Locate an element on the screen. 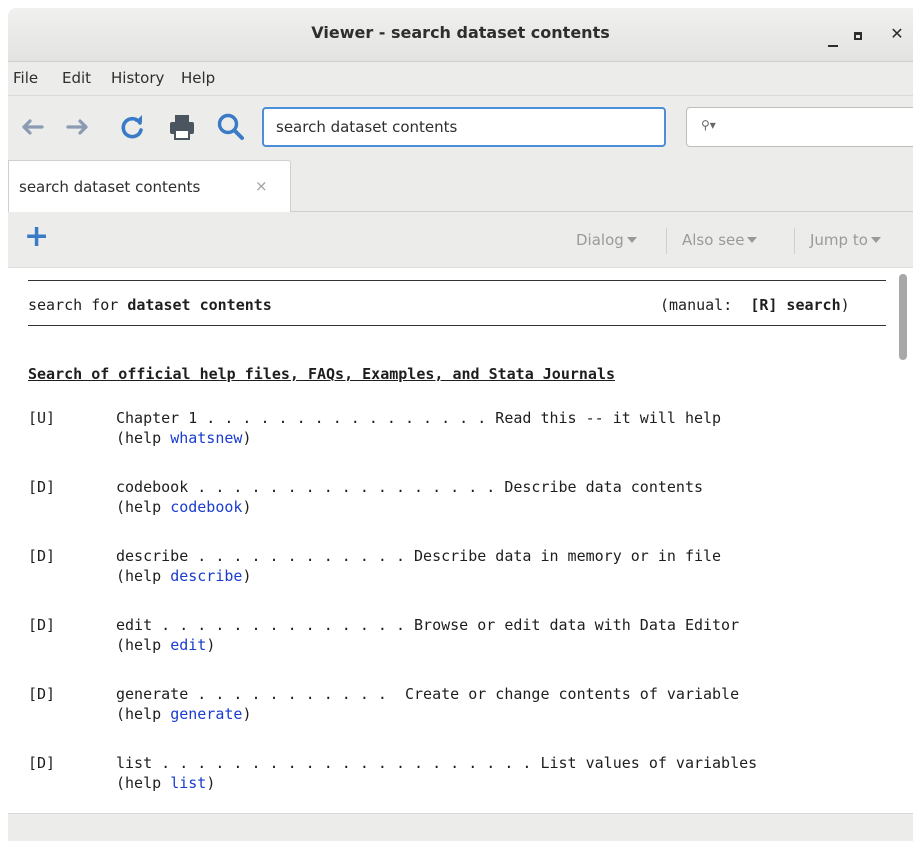 The image size is (913, 841). refresh-button is located at coordinates (132, 127).